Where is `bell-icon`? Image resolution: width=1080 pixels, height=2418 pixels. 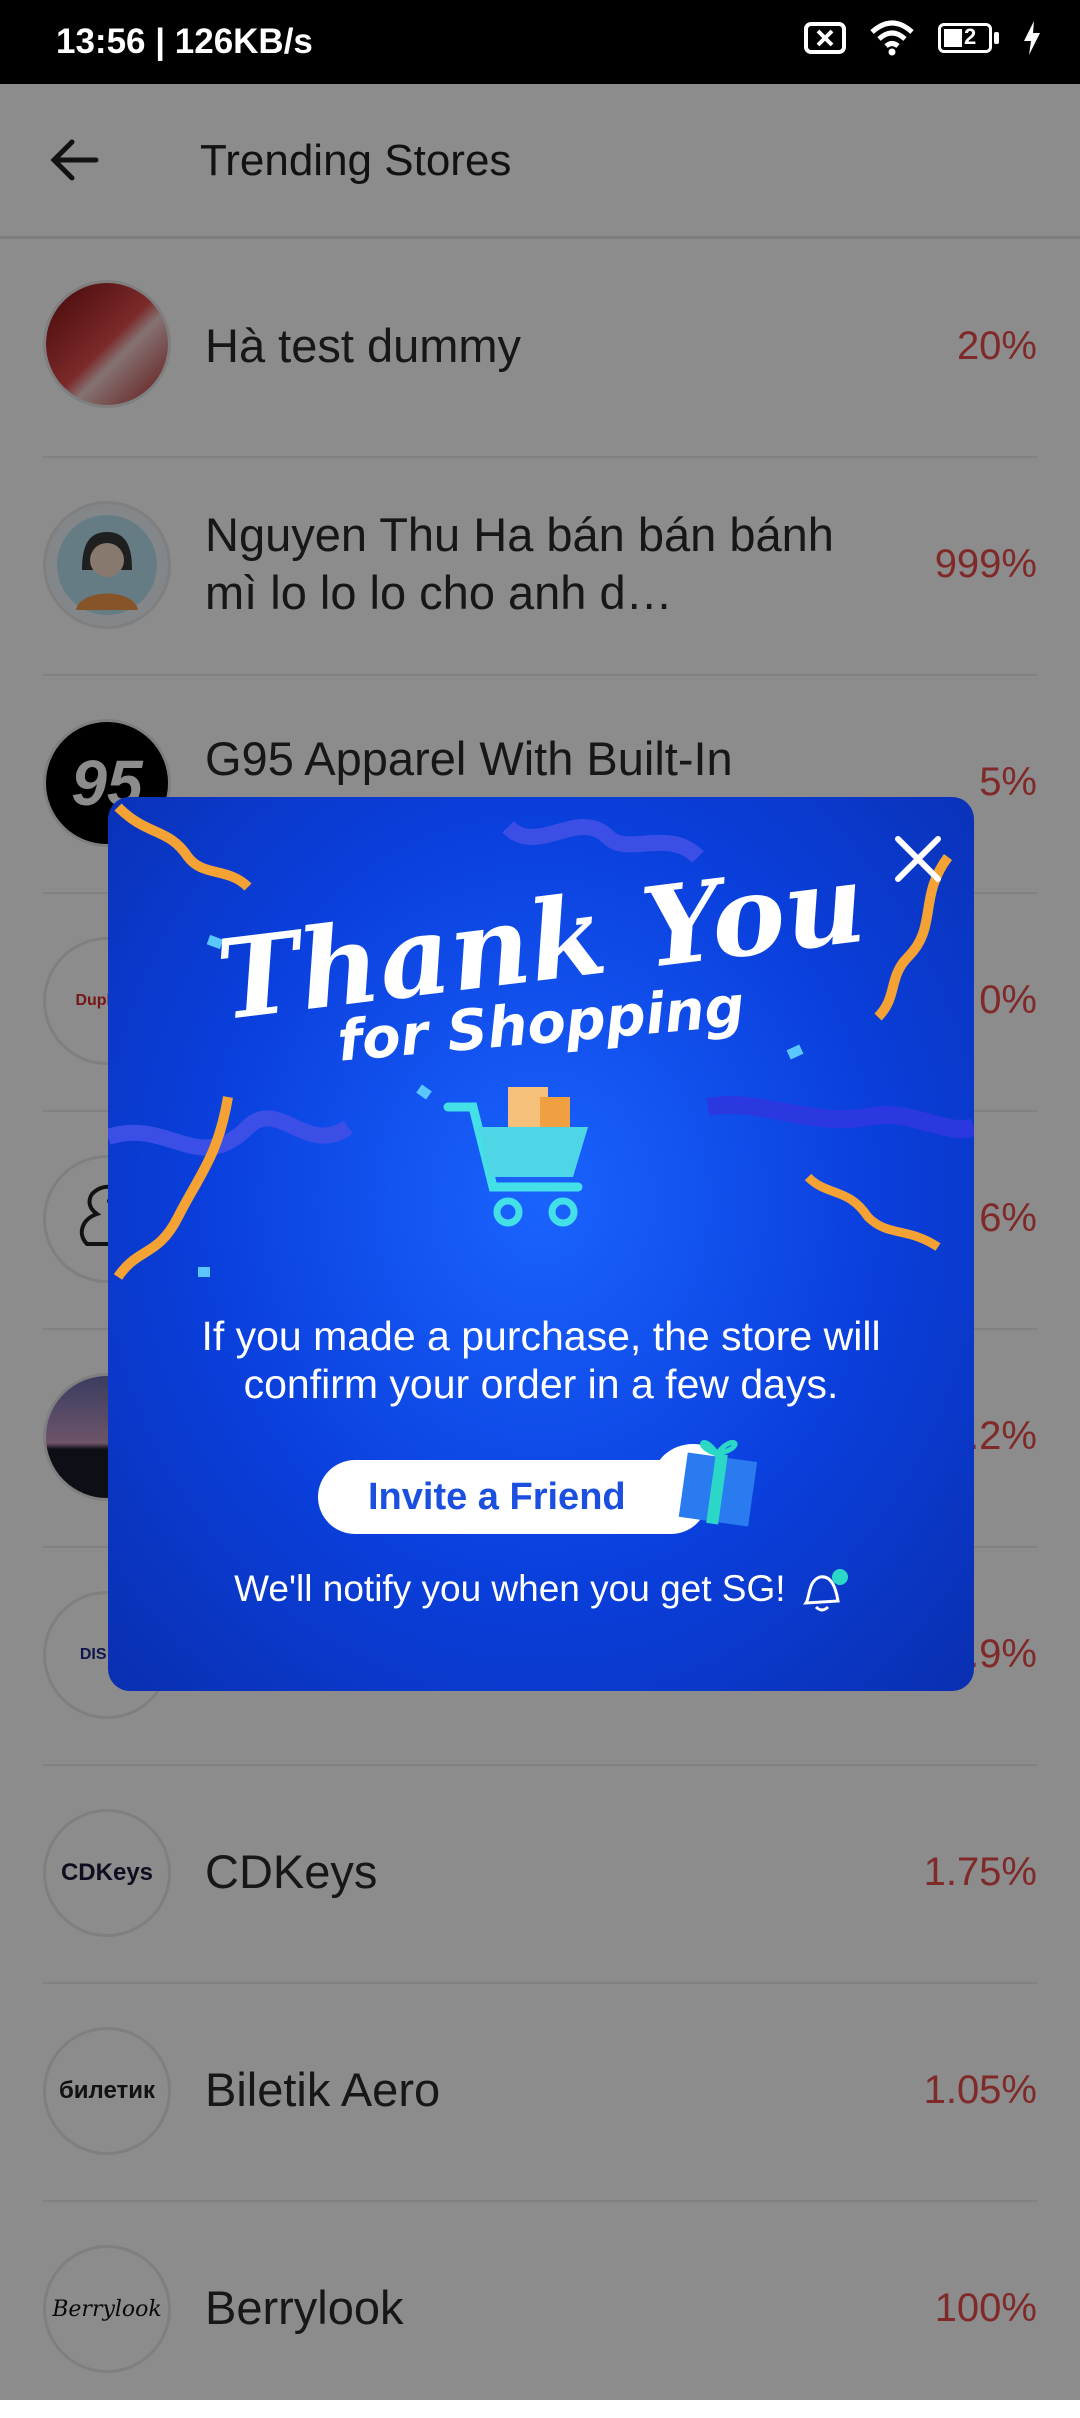 bell-icon is located at coordinates (825, 1590).